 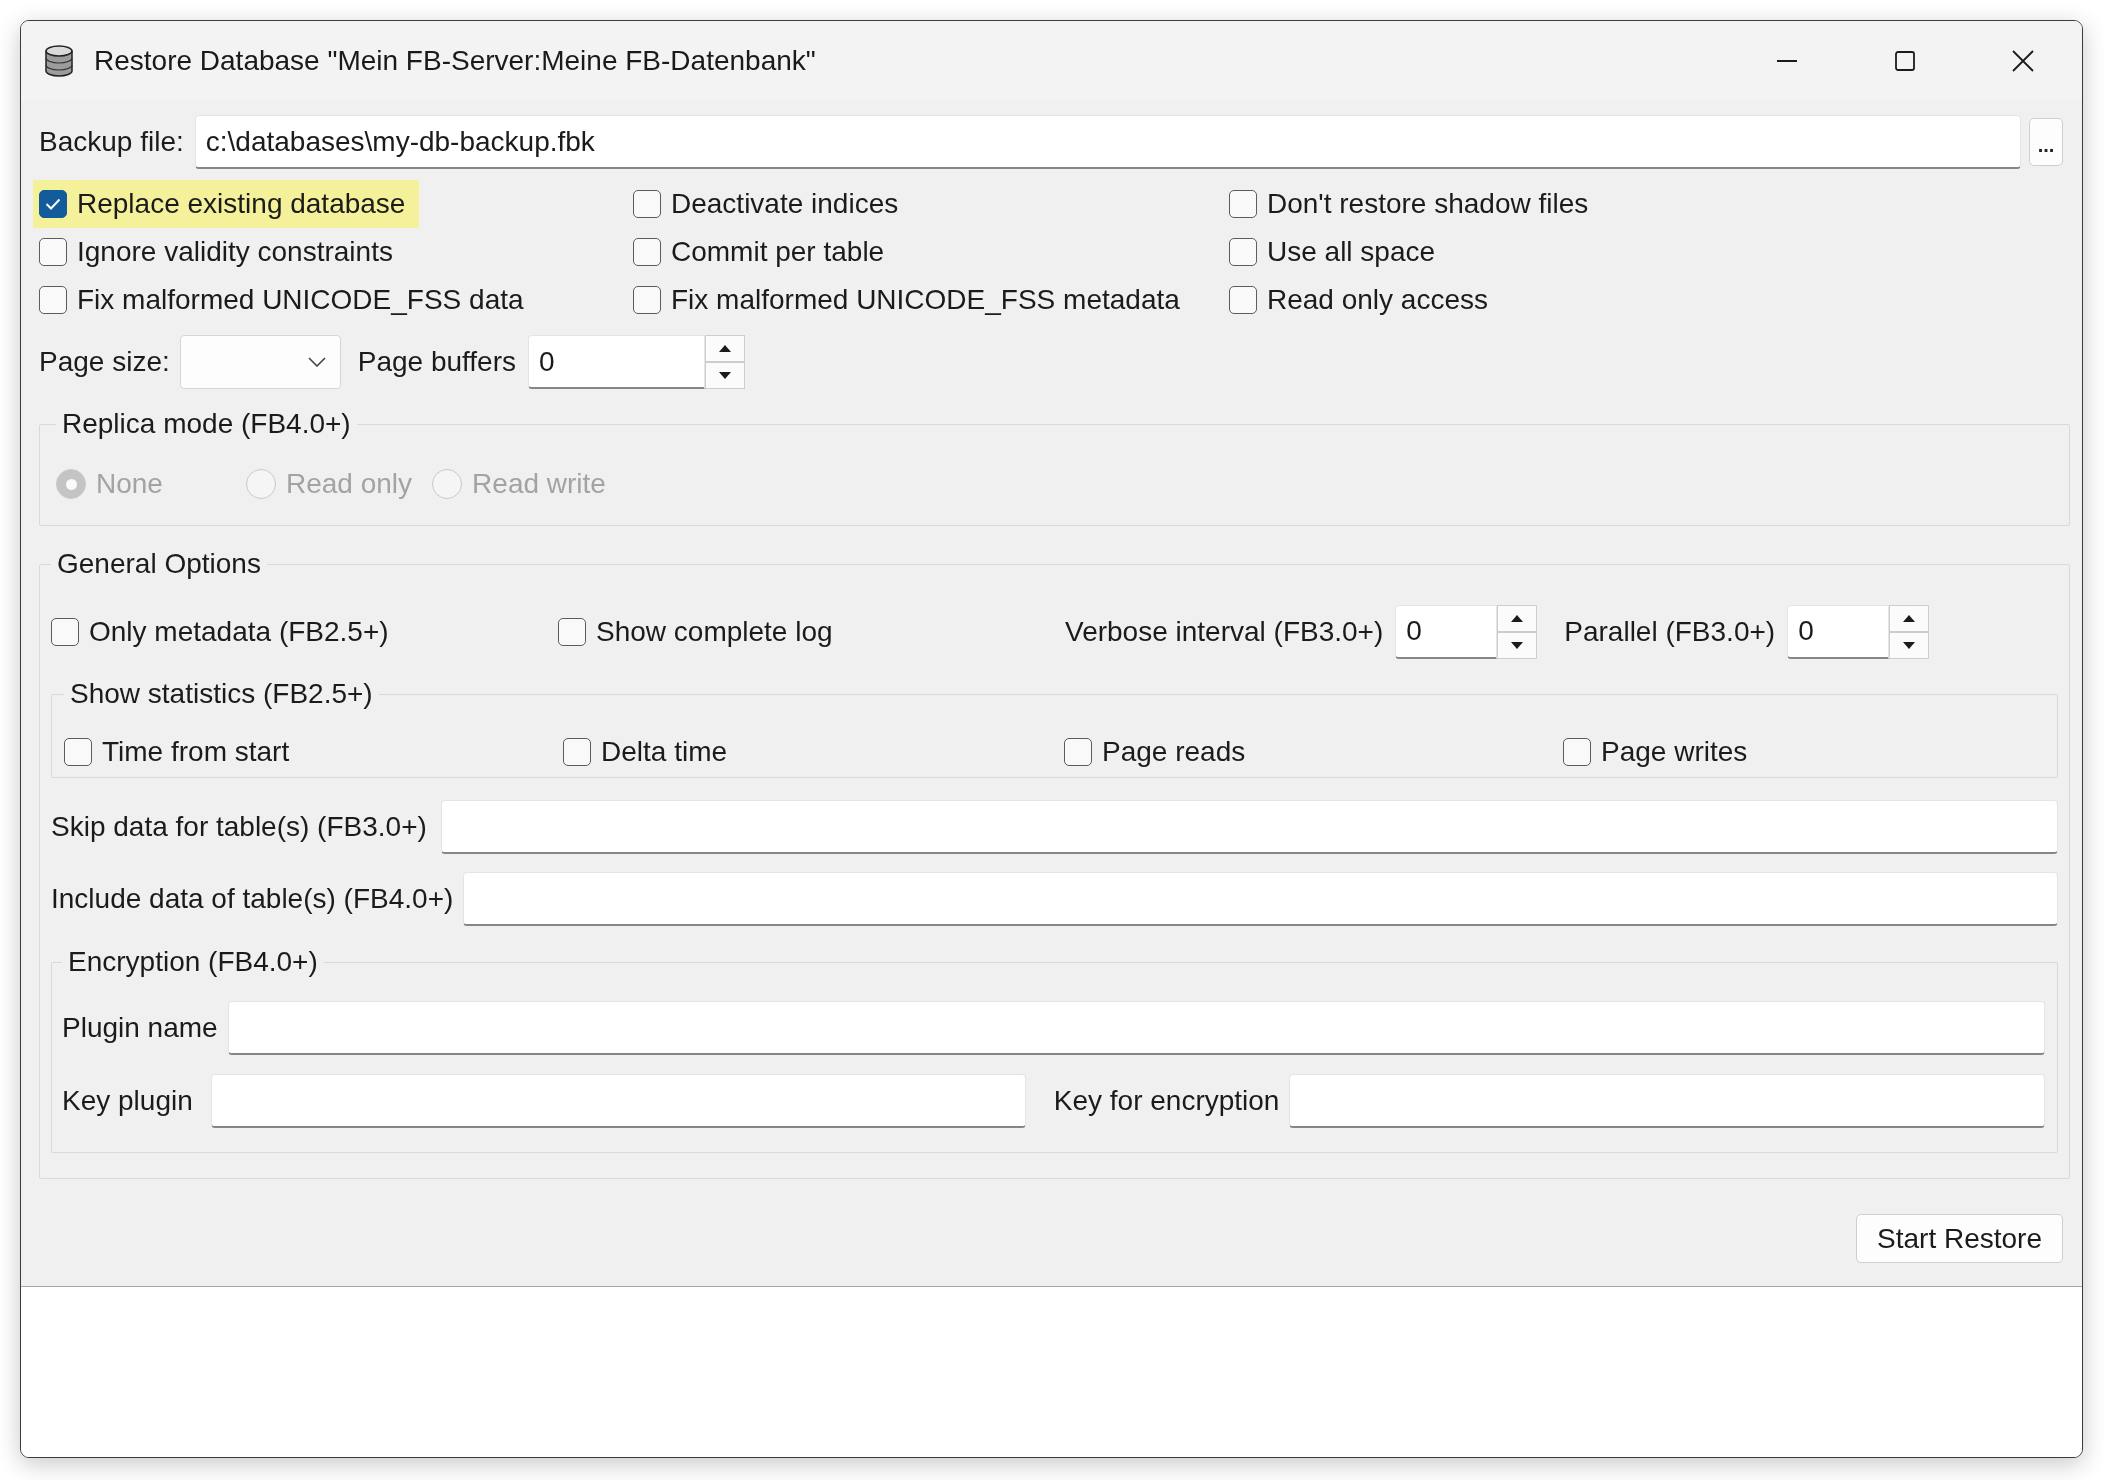 I want to click on checkbox: Read only access, so click(x=1362, y=300).